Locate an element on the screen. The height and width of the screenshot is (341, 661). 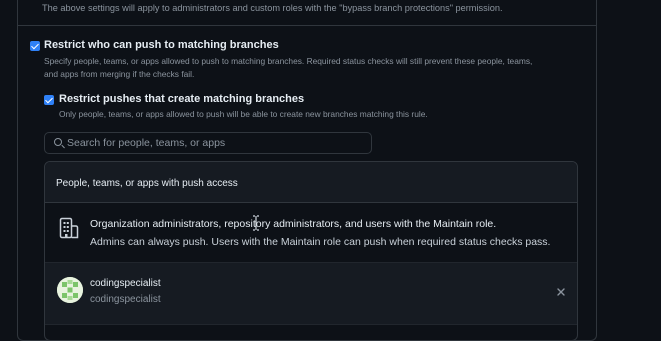
search-box is located at coordinates (208, 143).